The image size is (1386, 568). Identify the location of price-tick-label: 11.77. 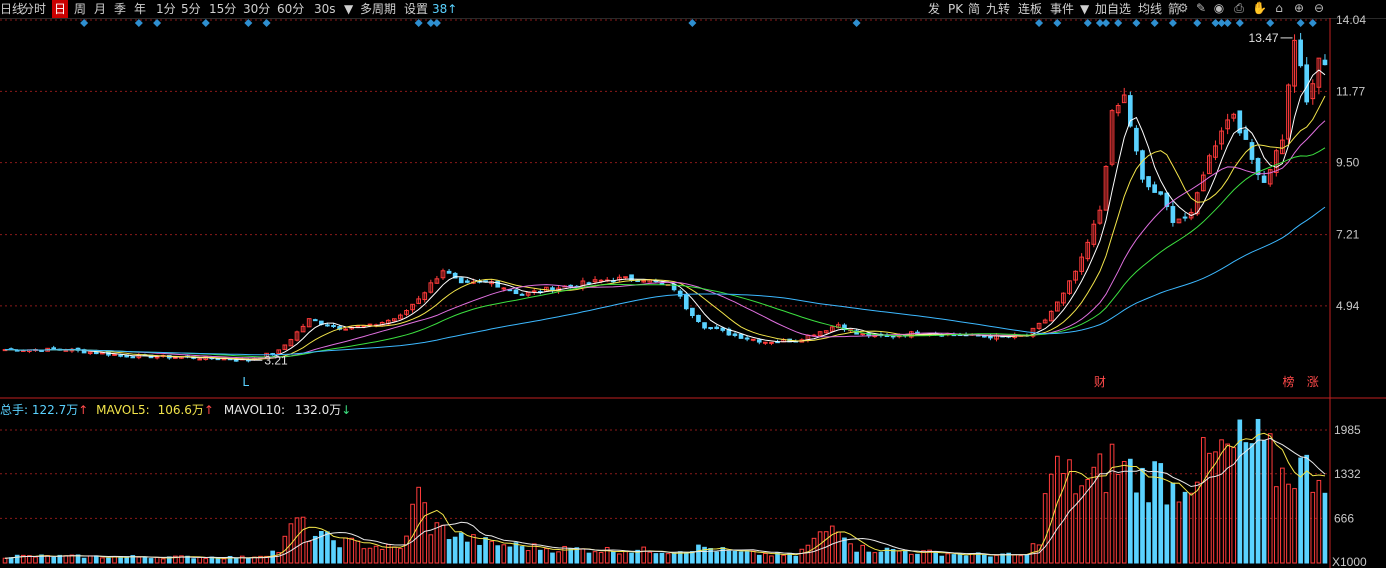
(1350, 91).